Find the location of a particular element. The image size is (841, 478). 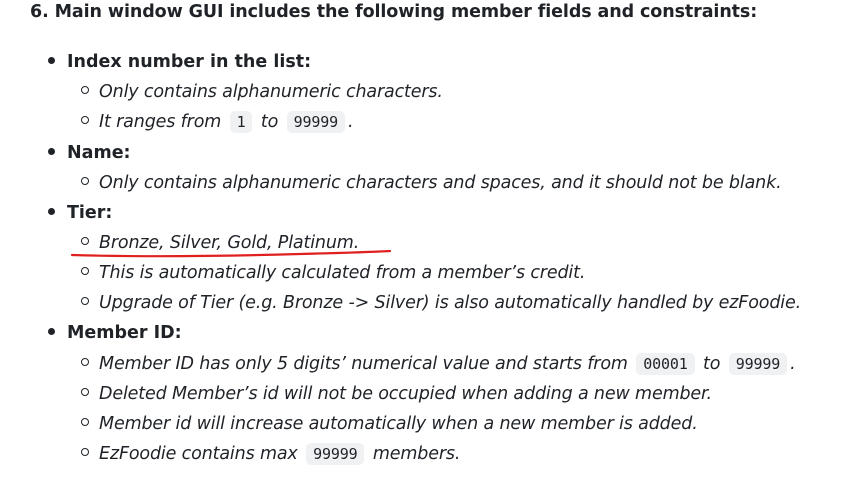

cutoff-list-item is located at coordinates (78, 474).